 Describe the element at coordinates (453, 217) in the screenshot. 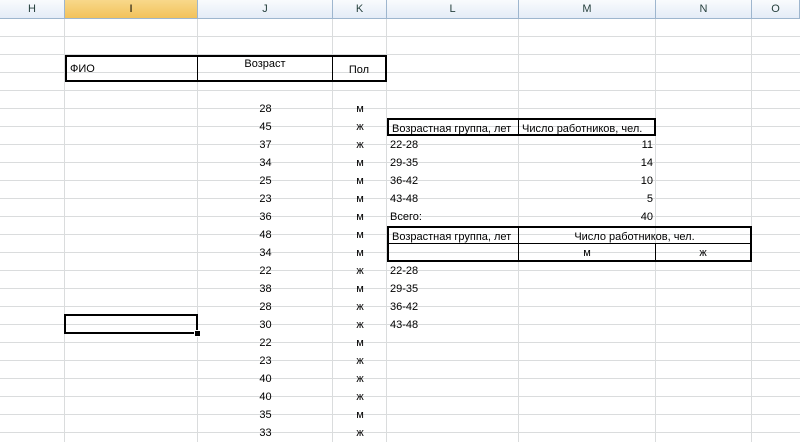

I see `summary-total-label: Всего:` at that location.